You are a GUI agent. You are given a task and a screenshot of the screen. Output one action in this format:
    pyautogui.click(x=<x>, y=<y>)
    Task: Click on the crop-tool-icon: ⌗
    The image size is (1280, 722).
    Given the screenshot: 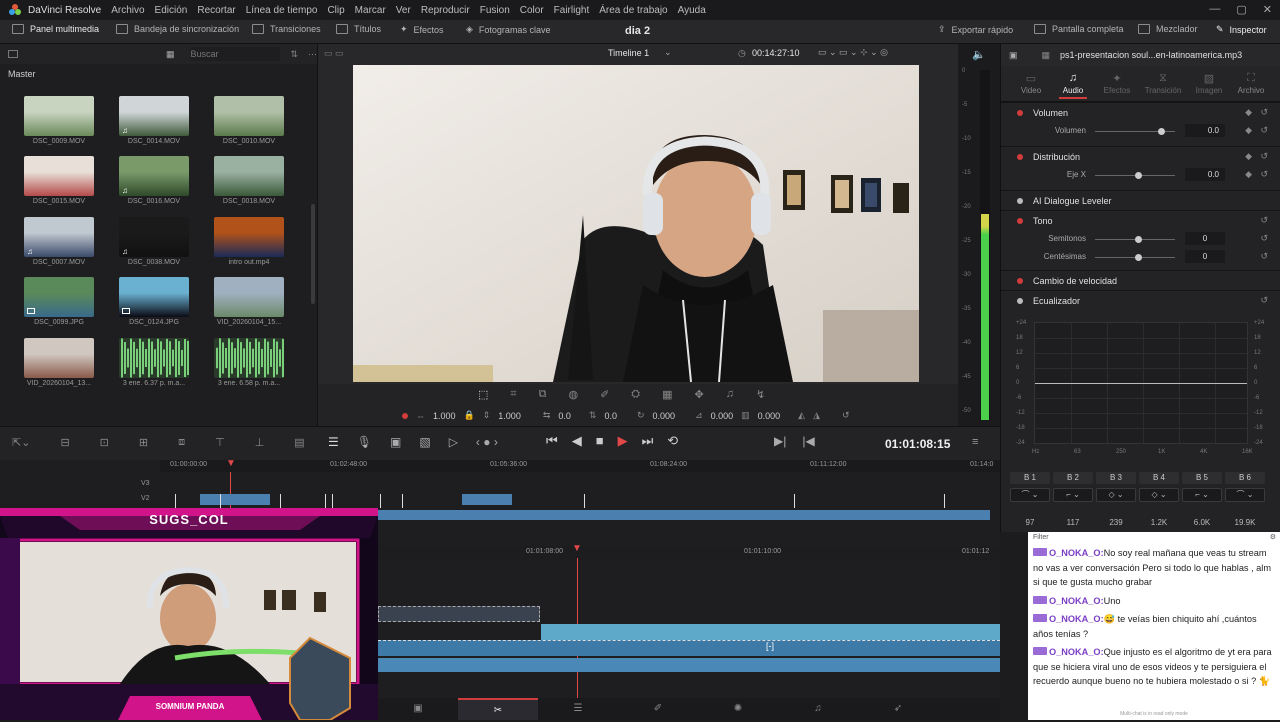 What is the action you would take?
    pyautogui.click(x=513, y=394)
    